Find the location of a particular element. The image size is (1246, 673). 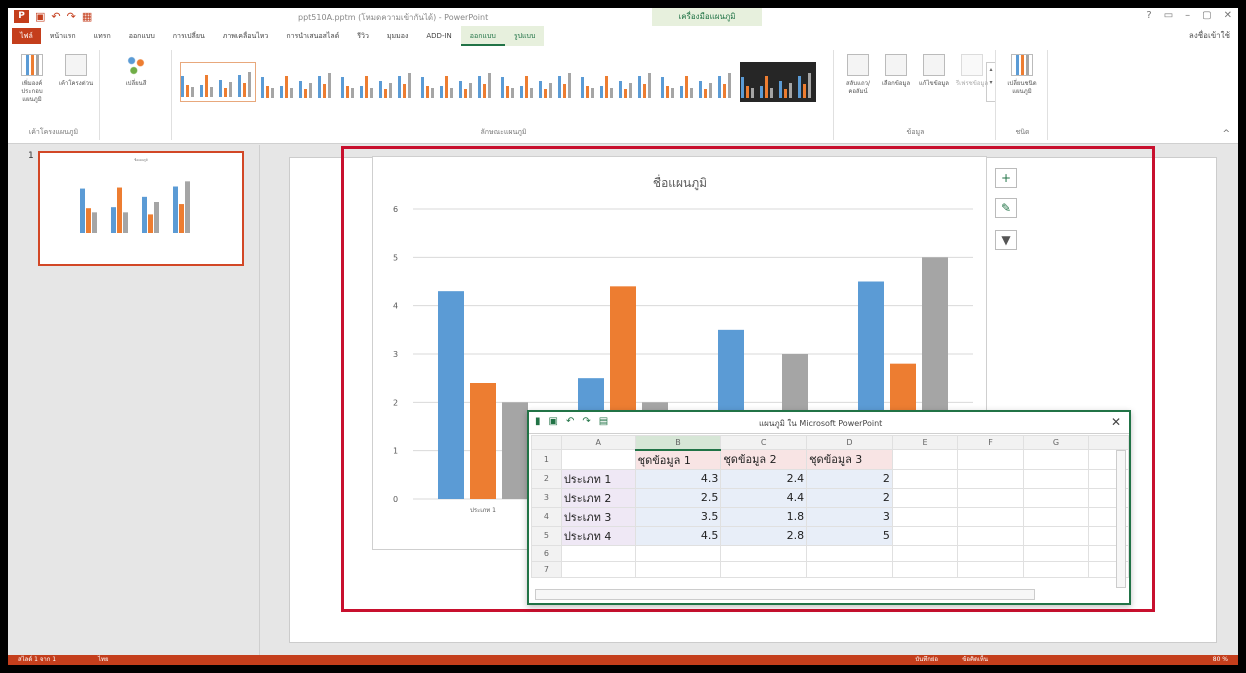

horizontal-scrollbar is located at coordinates (785, 594).